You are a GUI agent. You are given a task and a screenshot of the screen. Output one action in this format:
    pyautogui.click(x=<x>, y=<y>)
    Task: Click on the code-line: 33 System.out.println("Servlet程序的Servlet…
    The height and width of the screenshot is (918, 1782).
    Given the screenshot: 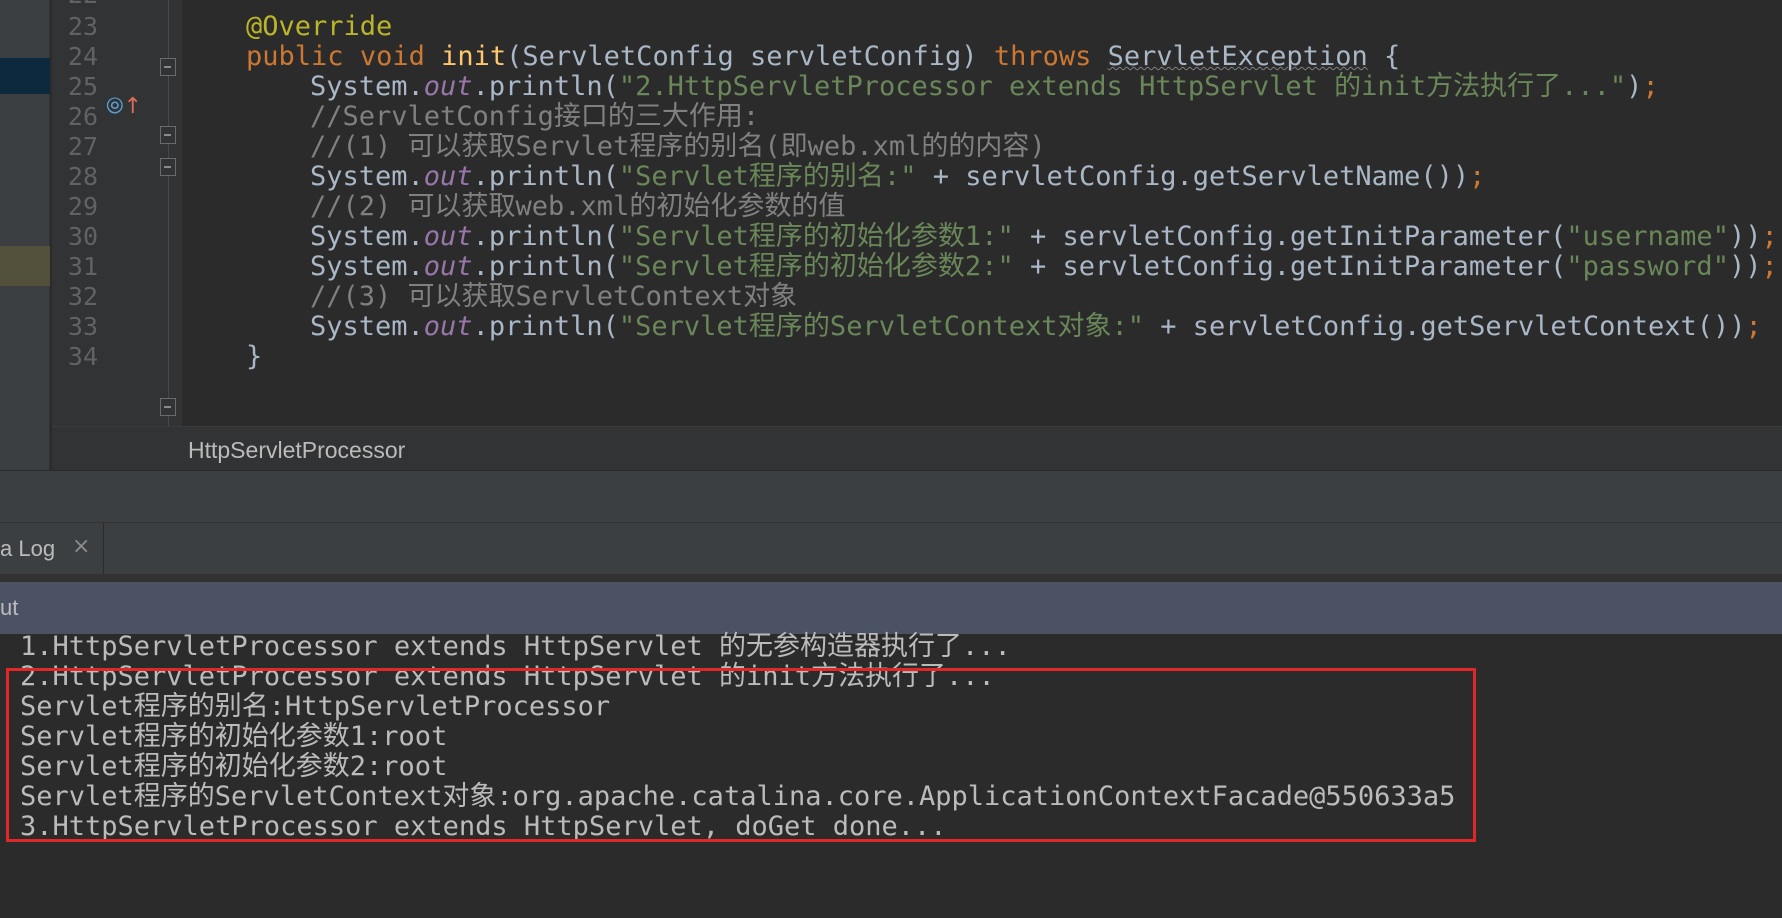 What is the action you would take?
    pyautogui.click(x=891, y=327)
    